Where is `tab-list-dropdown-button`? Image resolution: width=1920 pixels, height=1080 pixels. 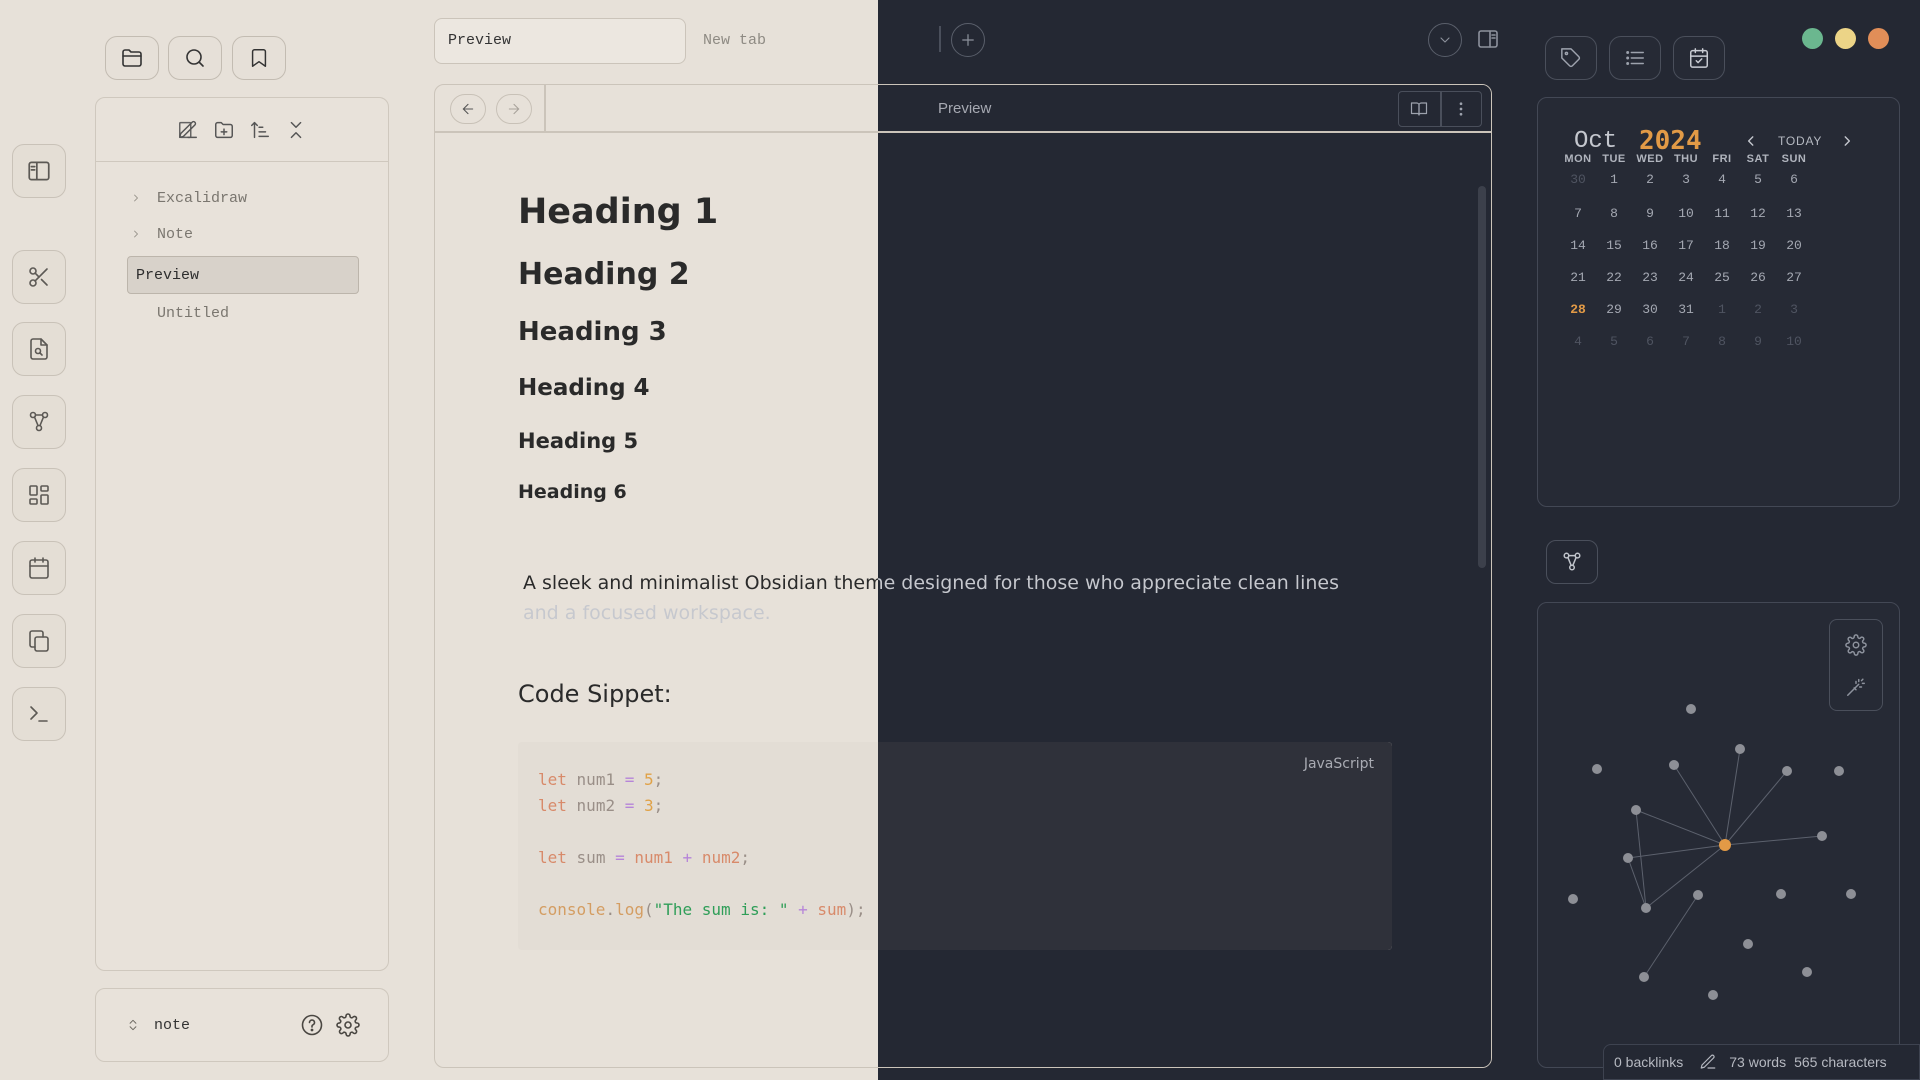 tab-list-dropdown-button is located at coordinates (1445, 40).